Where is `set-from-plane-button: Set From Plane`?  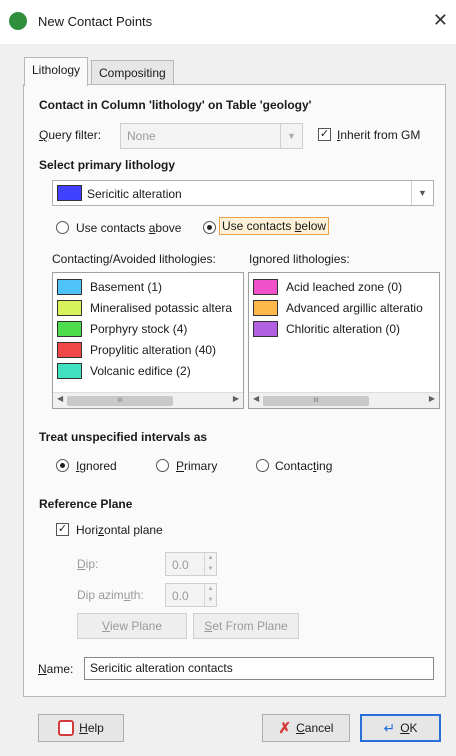
set-from-plane-button: Set From Plane is located at coordinates (246, 626).